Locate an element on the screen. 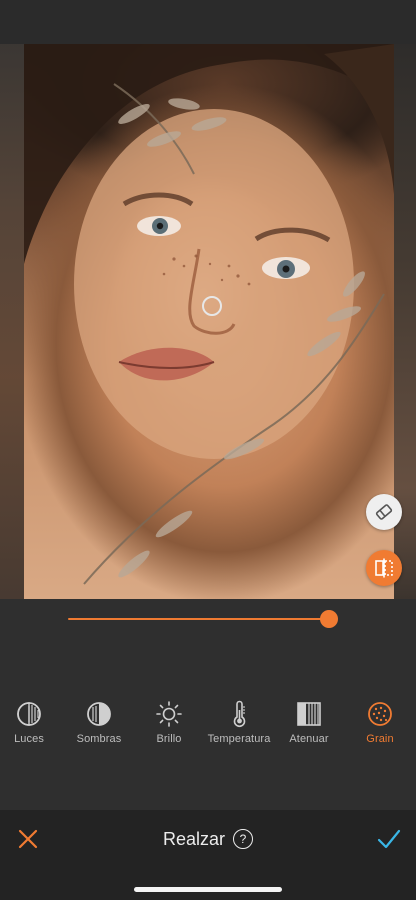  atenuar-icon is located at coordinates (309, 714).